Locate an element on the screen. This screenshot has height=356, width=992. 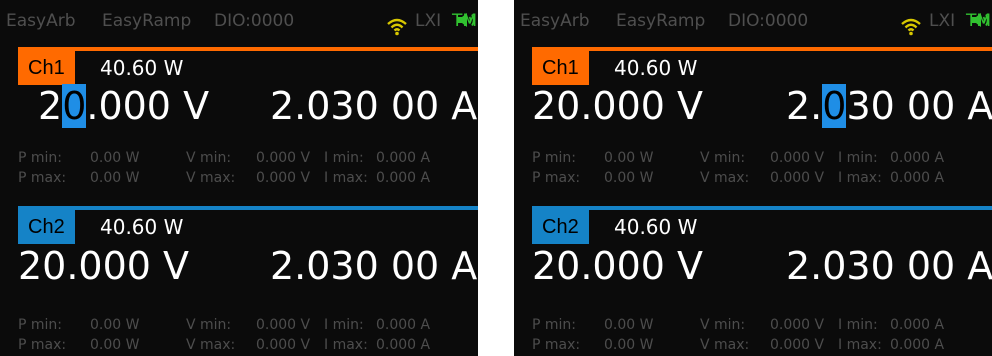
voltage-cursor-digit: 0 is located at coordinates (74, 106).